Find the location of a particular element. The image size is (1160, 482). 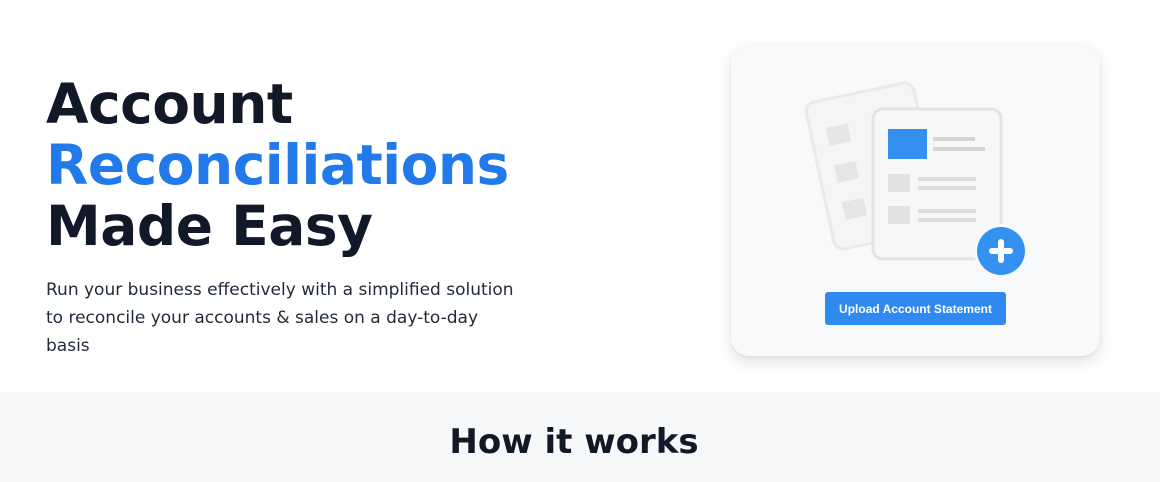

documents-add-icon is located at coordinates (916, 181).